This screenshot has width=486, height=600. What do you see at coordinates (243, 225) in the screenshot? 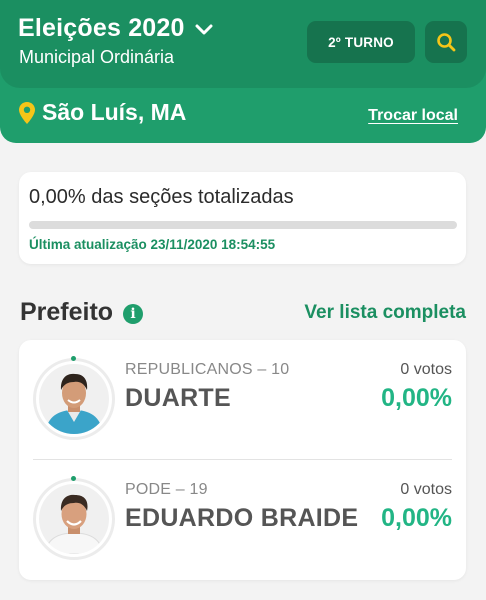
I see `progress-bar` at bounding box center [243, 225].